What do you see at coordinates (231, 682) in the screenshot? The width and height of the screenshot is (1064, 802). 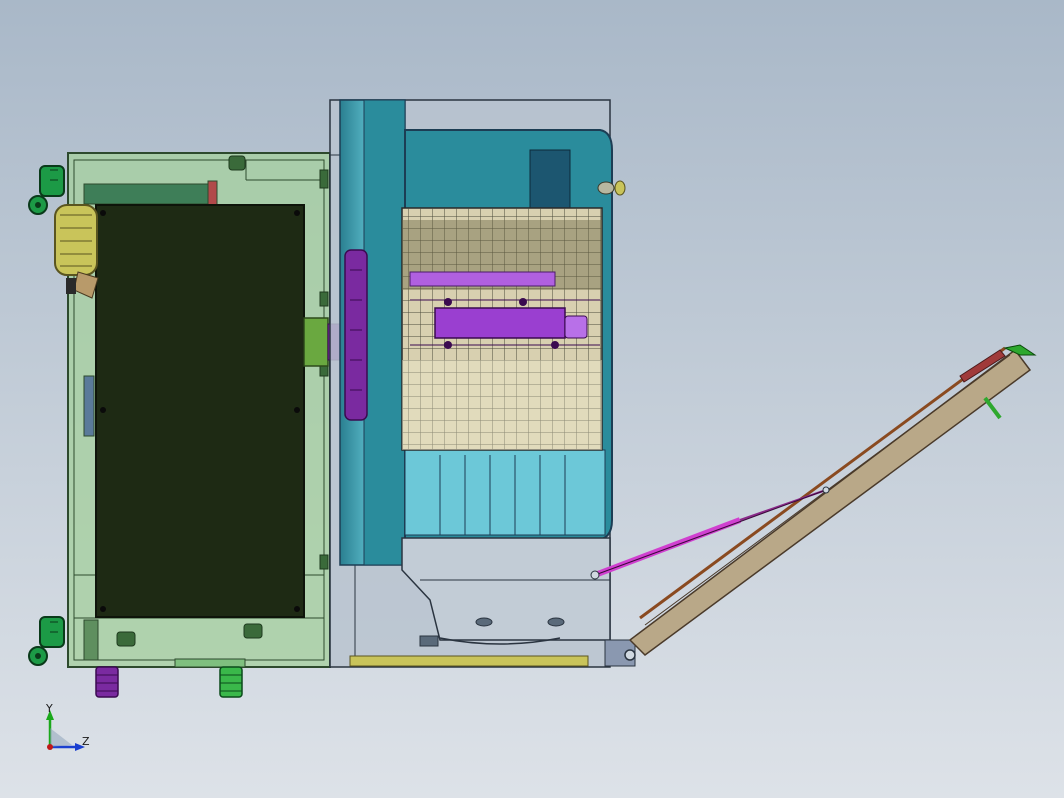 I see `cable-connector-green` at bounding box center [231, 682].